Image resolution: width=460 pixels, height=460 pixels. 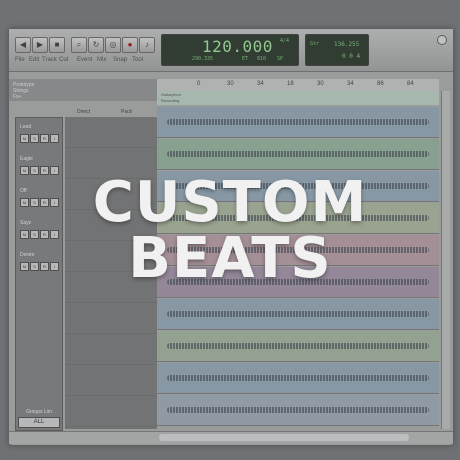 What do you see at coordinates (380, 84) in the screenshot?
I see `ruler-tick-label: 86` at bounding box center [380, 84].